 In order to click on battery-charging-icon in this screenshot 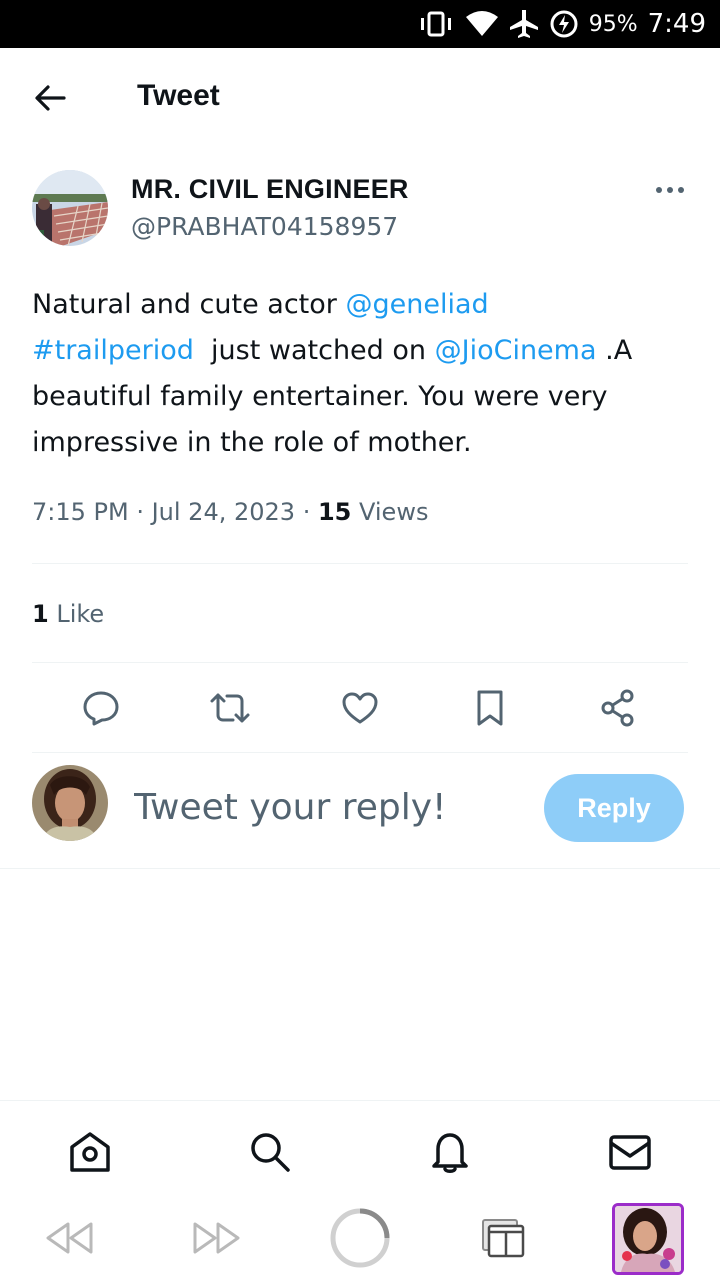, I will do `click(564, 24)`.